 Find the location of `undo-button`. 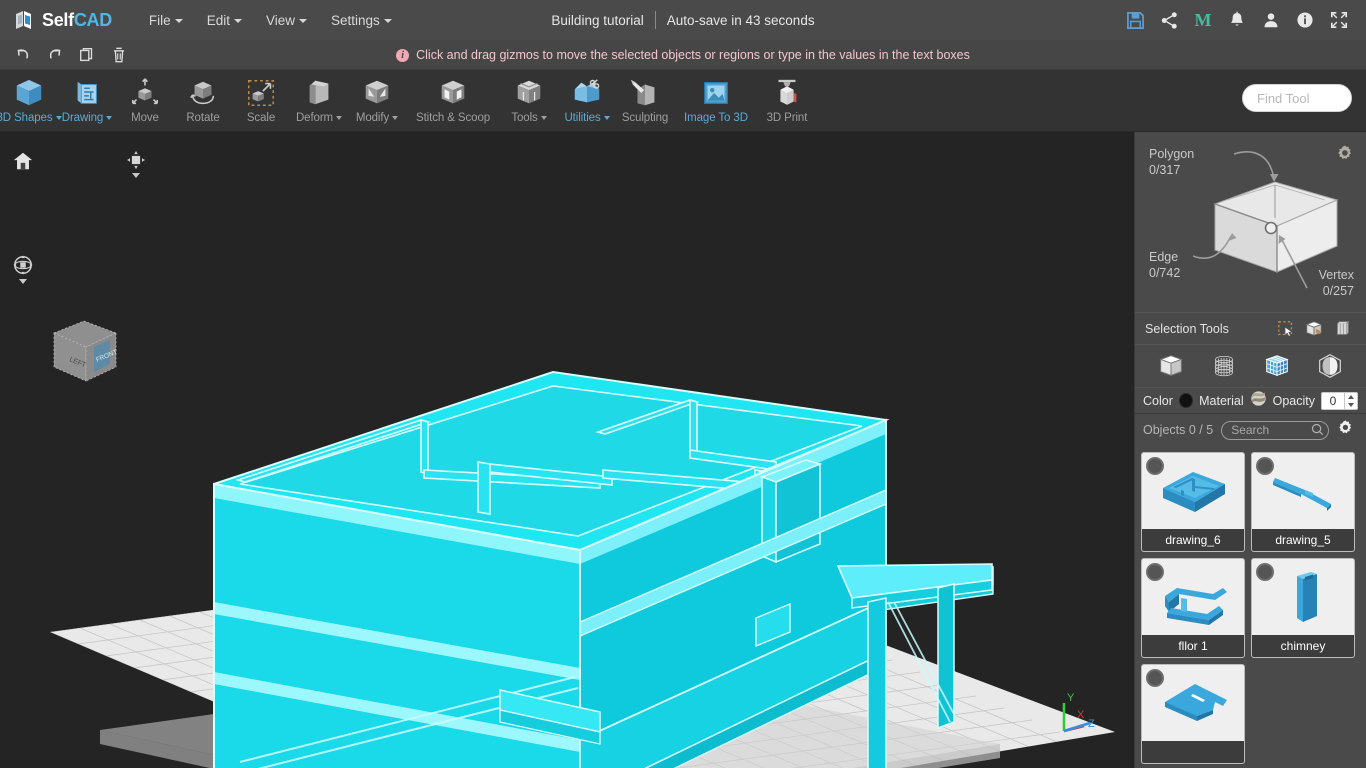

undo-button is located at coordinates (23, 55).